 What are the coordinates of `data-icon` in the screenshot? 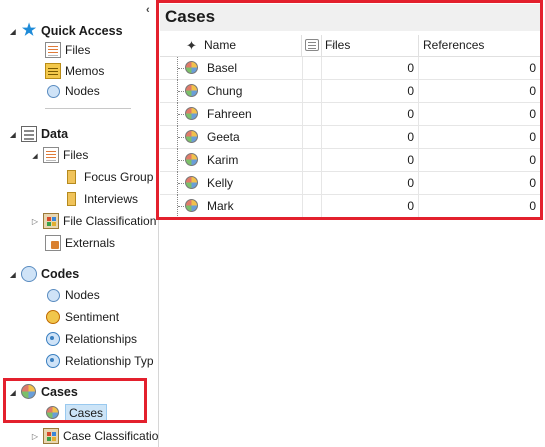 It's located at (29, 134).